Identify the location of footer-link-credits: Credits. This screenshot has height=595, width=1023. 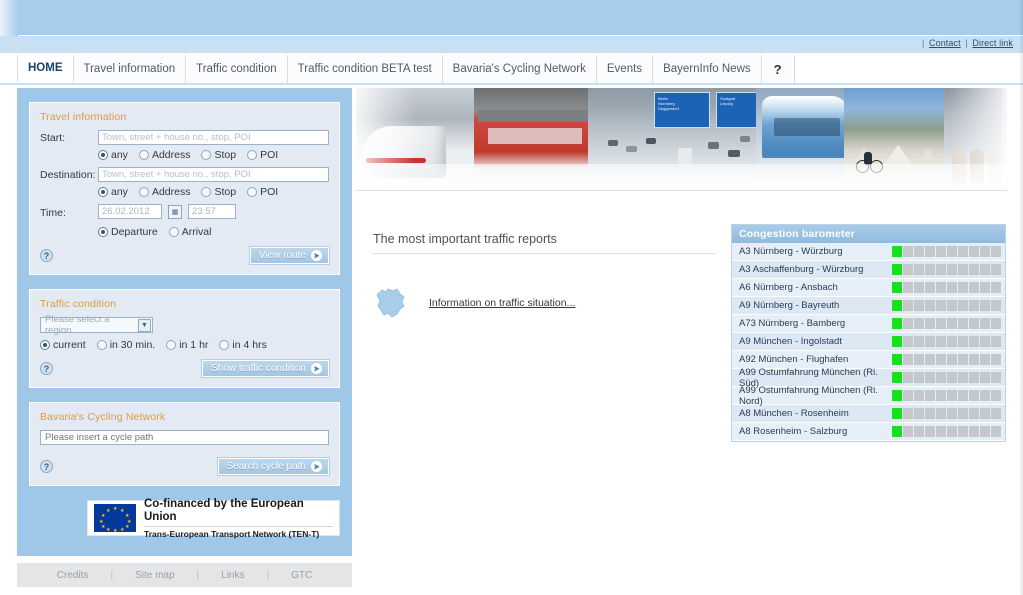
(73, 575).